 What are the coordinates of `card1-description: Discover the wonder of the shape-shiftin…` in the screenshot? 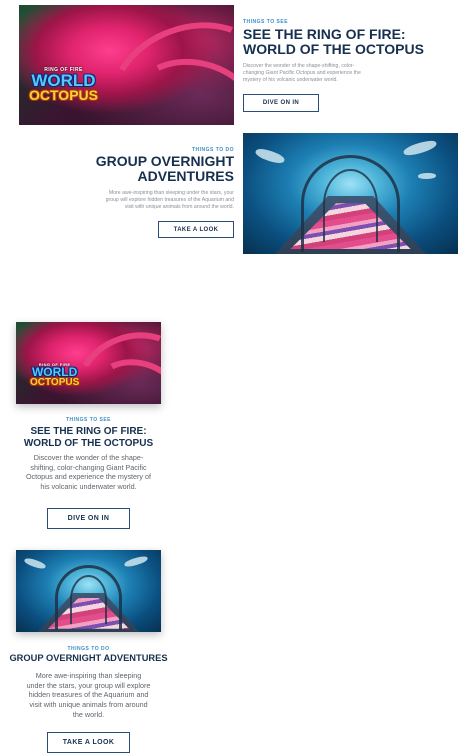 It's located at (302, 73).